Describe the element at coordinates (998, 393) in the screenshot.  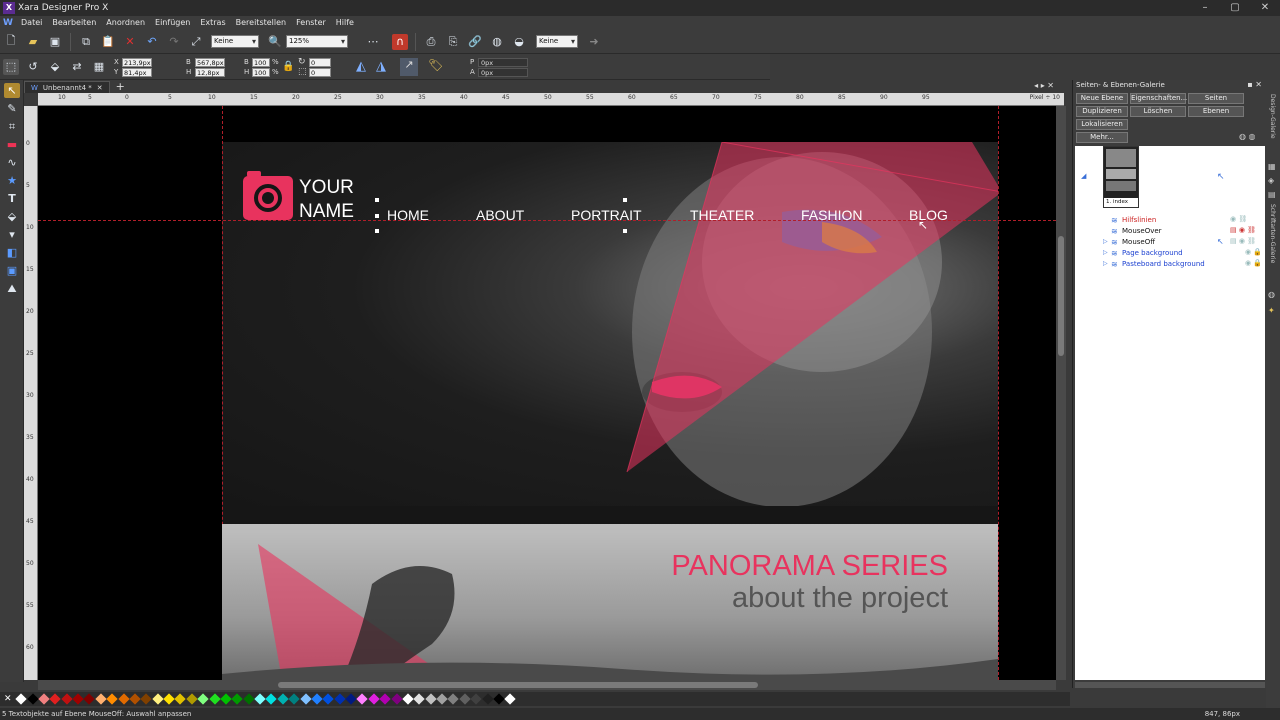
I see `guide-line-right` at that location.